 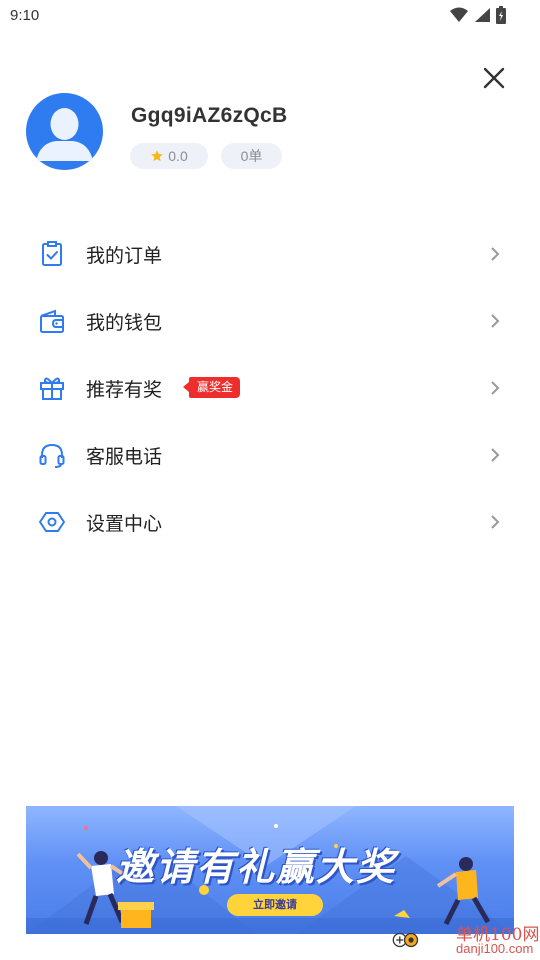 I want to click on wifi-icon, so click(x=459, y=14).